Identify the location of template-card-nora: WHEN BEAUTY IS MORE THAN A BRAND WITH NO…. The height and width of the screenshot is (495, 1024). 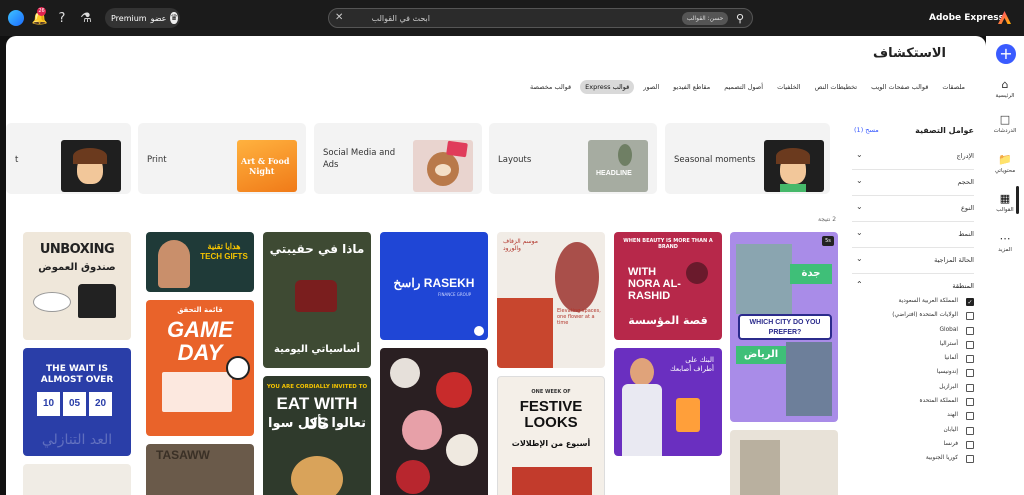
(668, 286).